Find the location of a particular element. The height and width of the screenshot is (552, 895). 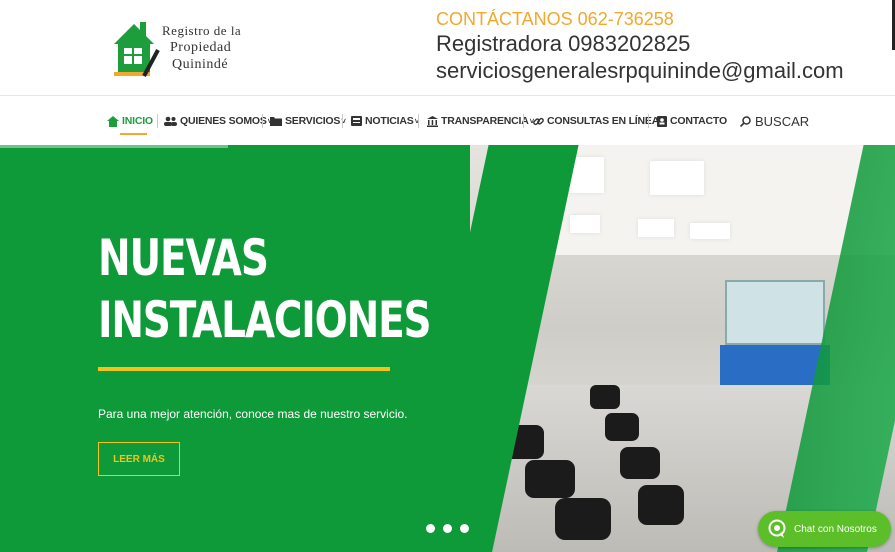

hero-divider is located at coordinates (244, 369).